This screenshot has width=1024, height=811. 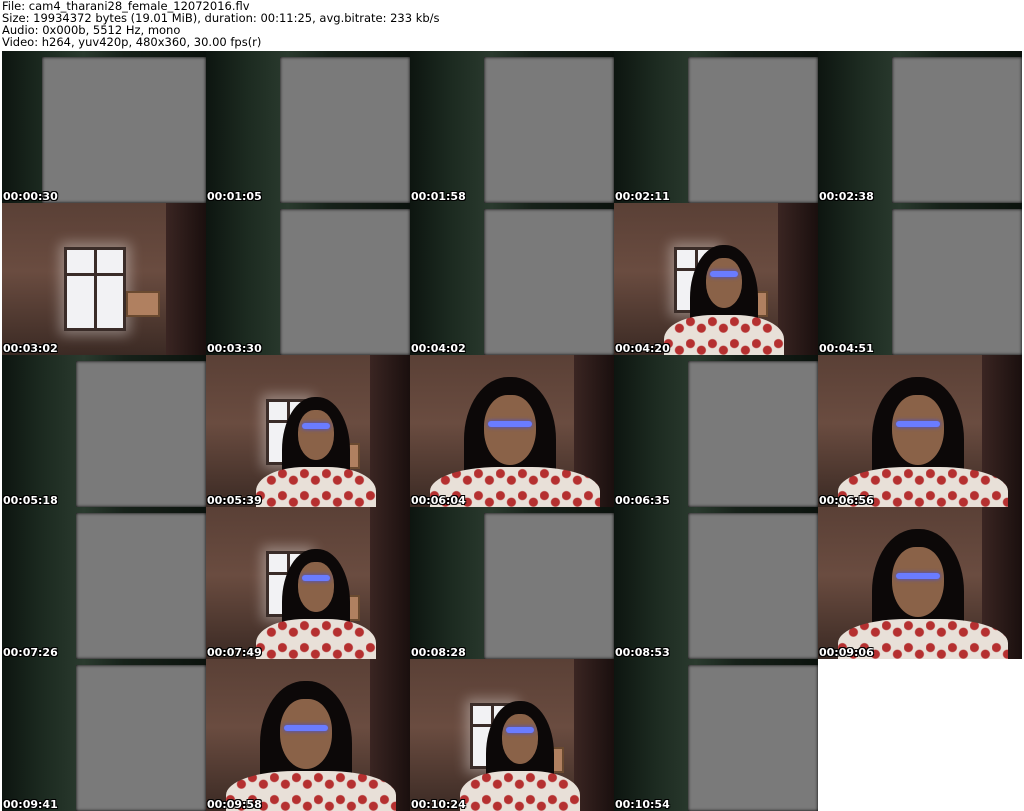 I want to click on thumbnail-timestamp: 00:04:51, so click(x=846, y=348).